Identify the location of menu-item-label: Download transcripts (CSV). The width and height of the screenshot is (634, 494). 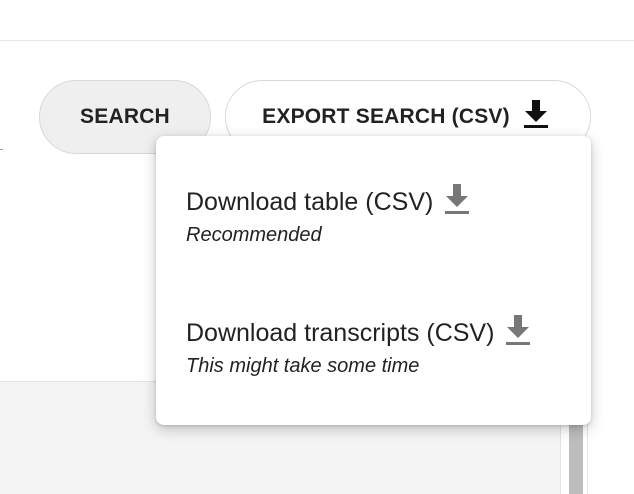
(340, 332).